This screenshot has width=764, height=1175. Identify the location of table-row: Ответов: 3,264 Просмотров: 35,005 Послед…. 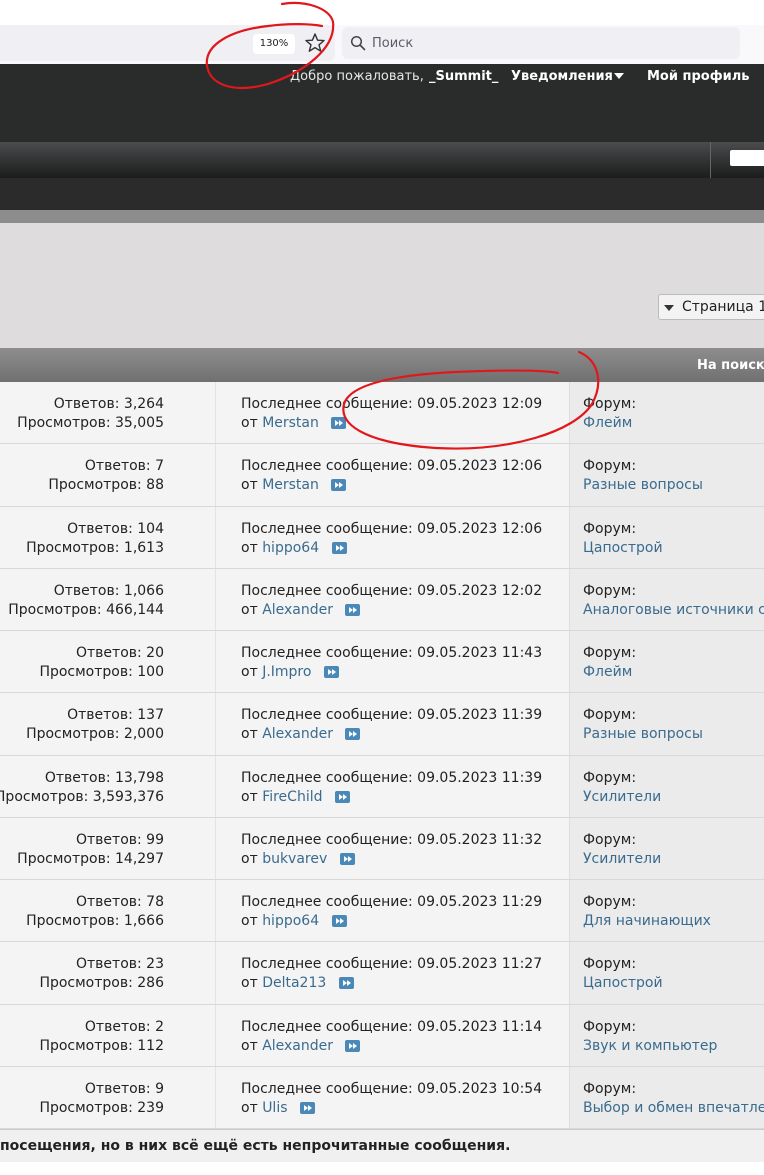
(382, 413).